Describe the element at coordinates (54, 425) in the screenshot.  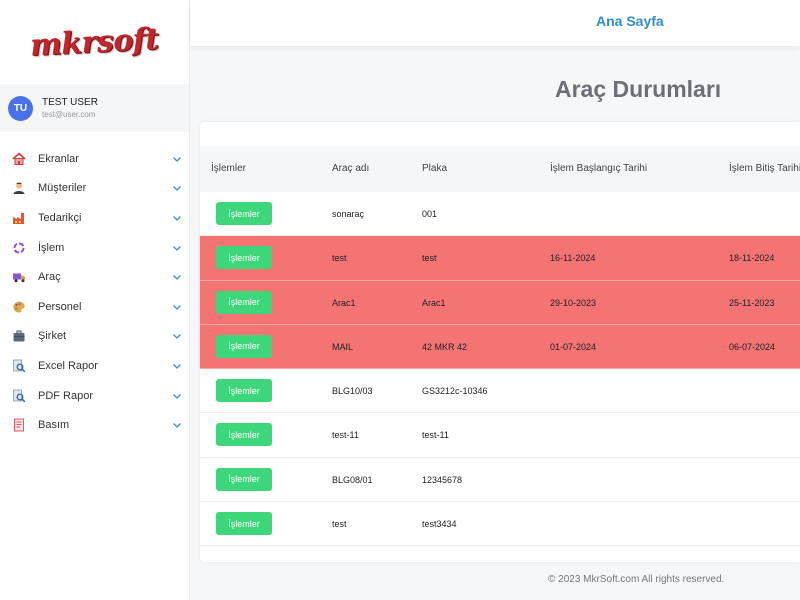
I see `sidebar-item-label: Basım` at that location.